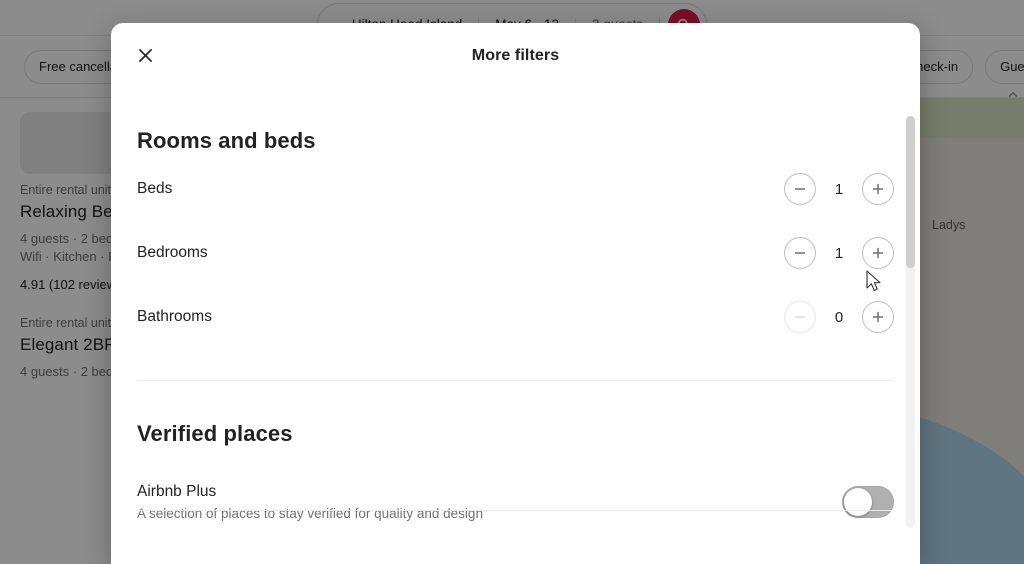 The height and width of the screenshot is (564, 1024). Describe the element at coordinates (145, 56) in the screenshot. I see `close-icon` at that location.